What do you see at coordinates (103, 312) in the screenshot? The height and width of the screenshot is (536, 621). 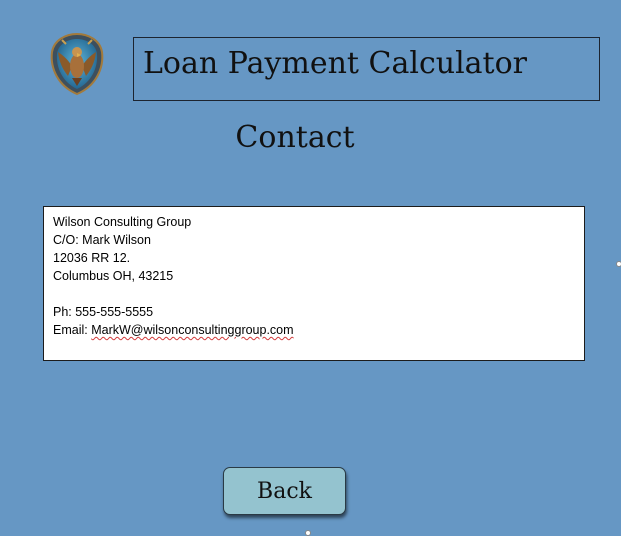 I see `contact-phone: Ph: 555-555-5555` at bounding box center [103, 312].